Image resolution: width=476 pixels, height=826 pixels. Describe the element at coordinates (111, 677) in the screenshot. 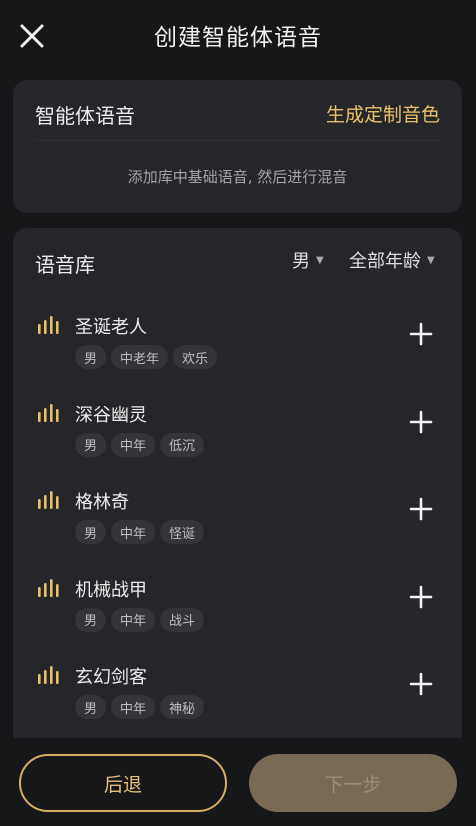

I see `voice-name: 玄幻剑客` at that location.